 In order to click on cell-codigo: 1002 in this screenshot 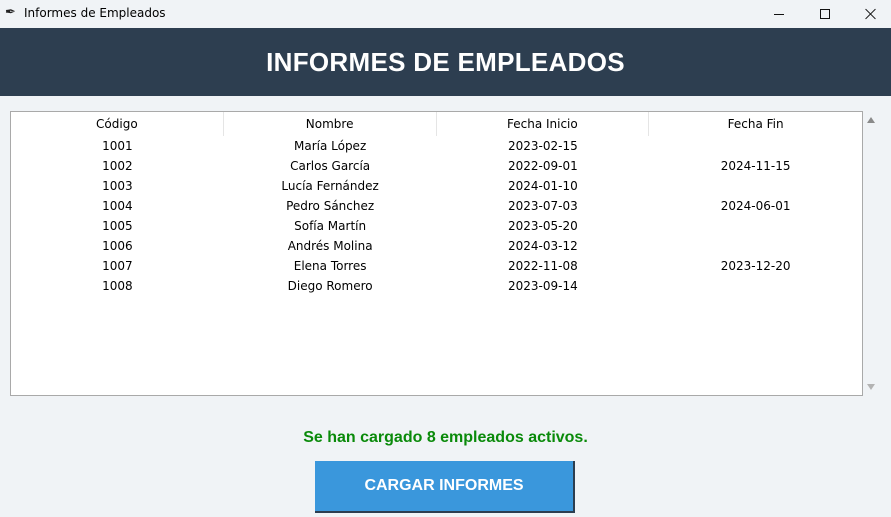, I will do `click(117, 166)`.